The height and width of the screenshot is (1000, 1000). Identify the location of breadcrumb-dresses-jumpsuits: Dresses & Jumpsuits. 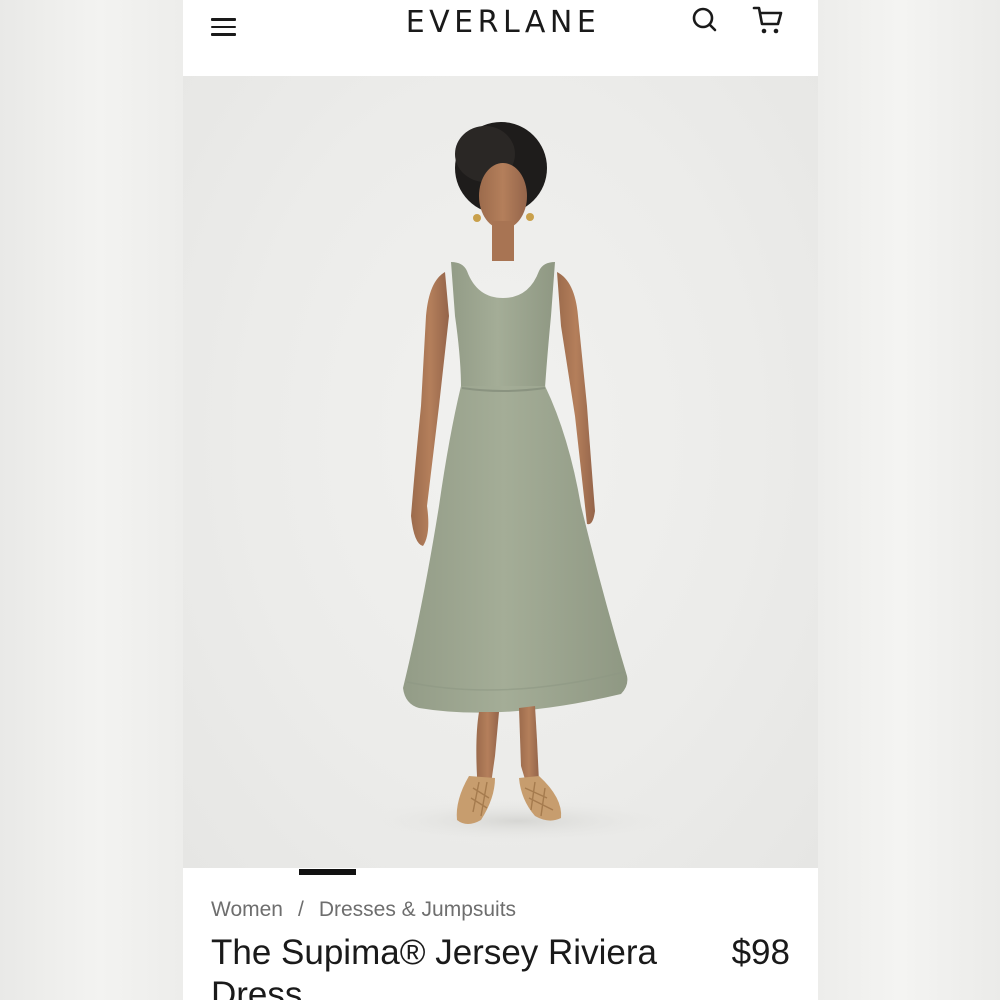
(417, 910).